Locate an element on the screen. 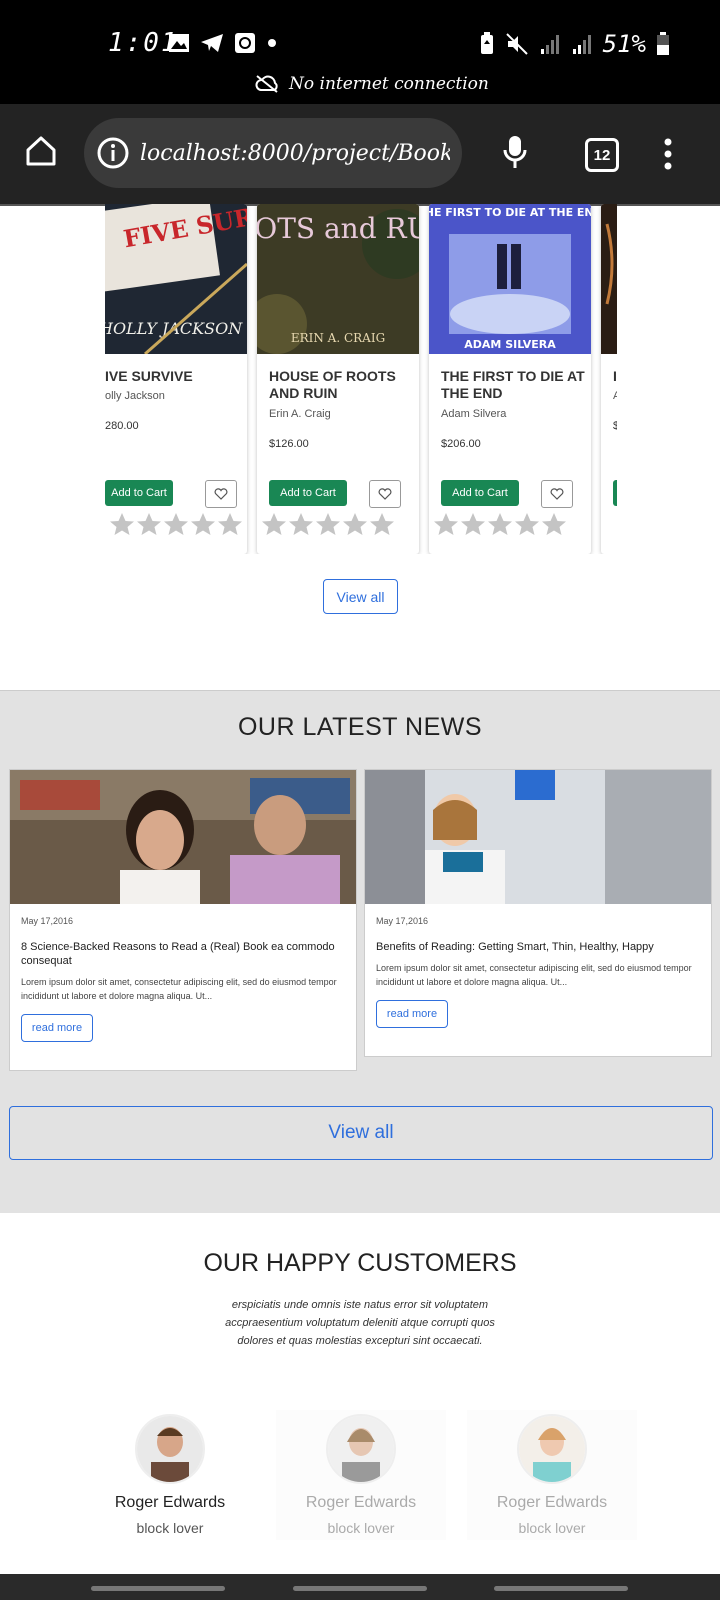 The width and height of the screenshot is (720, 1600). more-options-icon is located at coordinates (668, 154).